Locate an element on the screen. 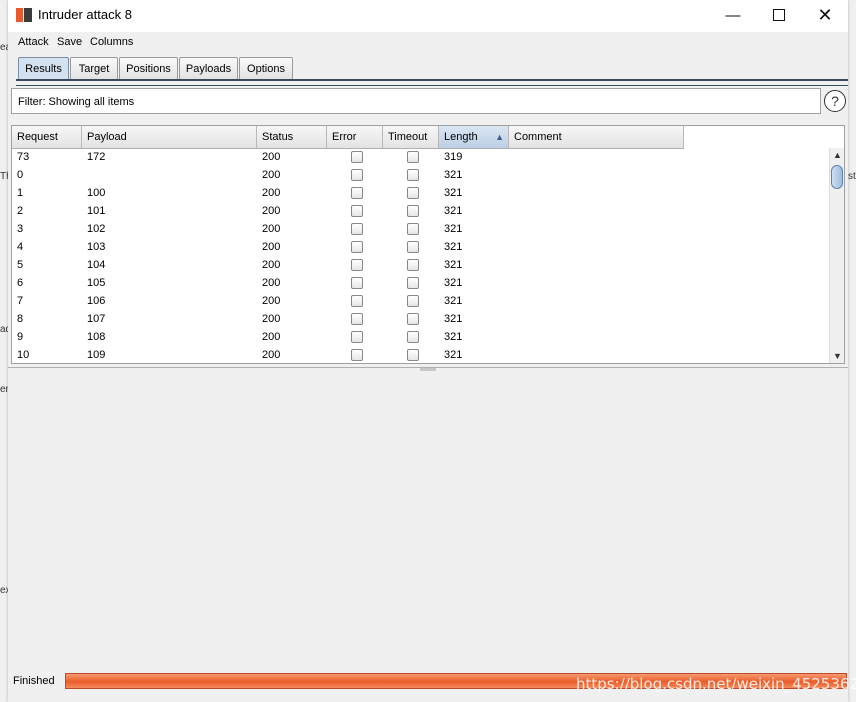  tab-target: Target is located at coordinates (94, 68).